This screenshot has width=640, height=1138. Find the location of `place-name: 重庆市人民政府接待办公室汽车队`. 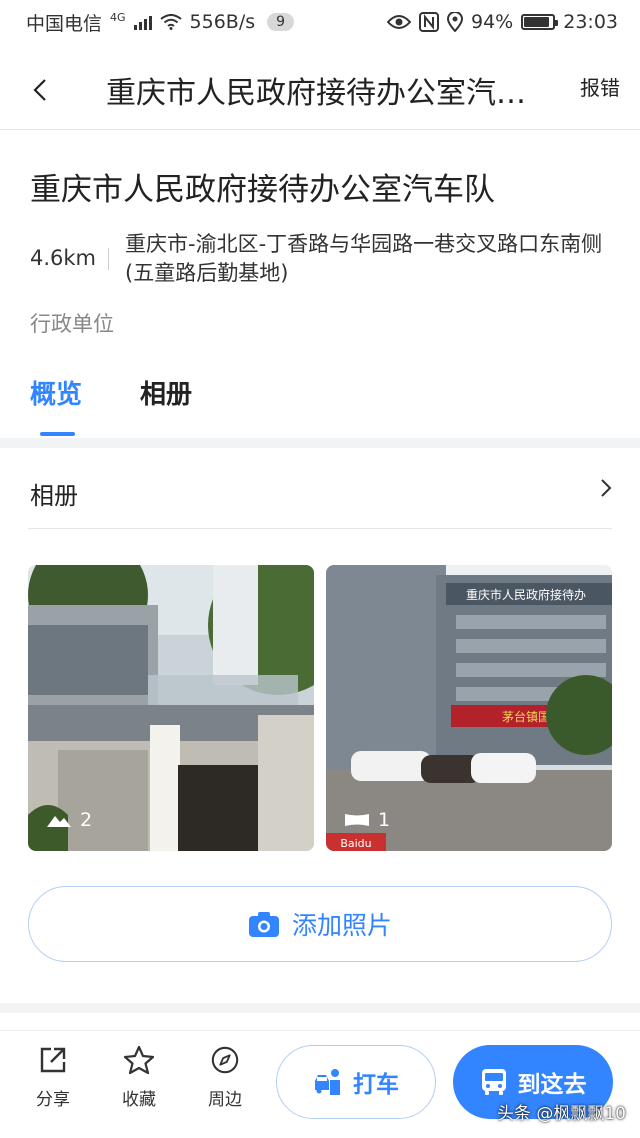

place-name: 重庆市人民政府接待办公室汽车队 is located at coordinates (262, 190).